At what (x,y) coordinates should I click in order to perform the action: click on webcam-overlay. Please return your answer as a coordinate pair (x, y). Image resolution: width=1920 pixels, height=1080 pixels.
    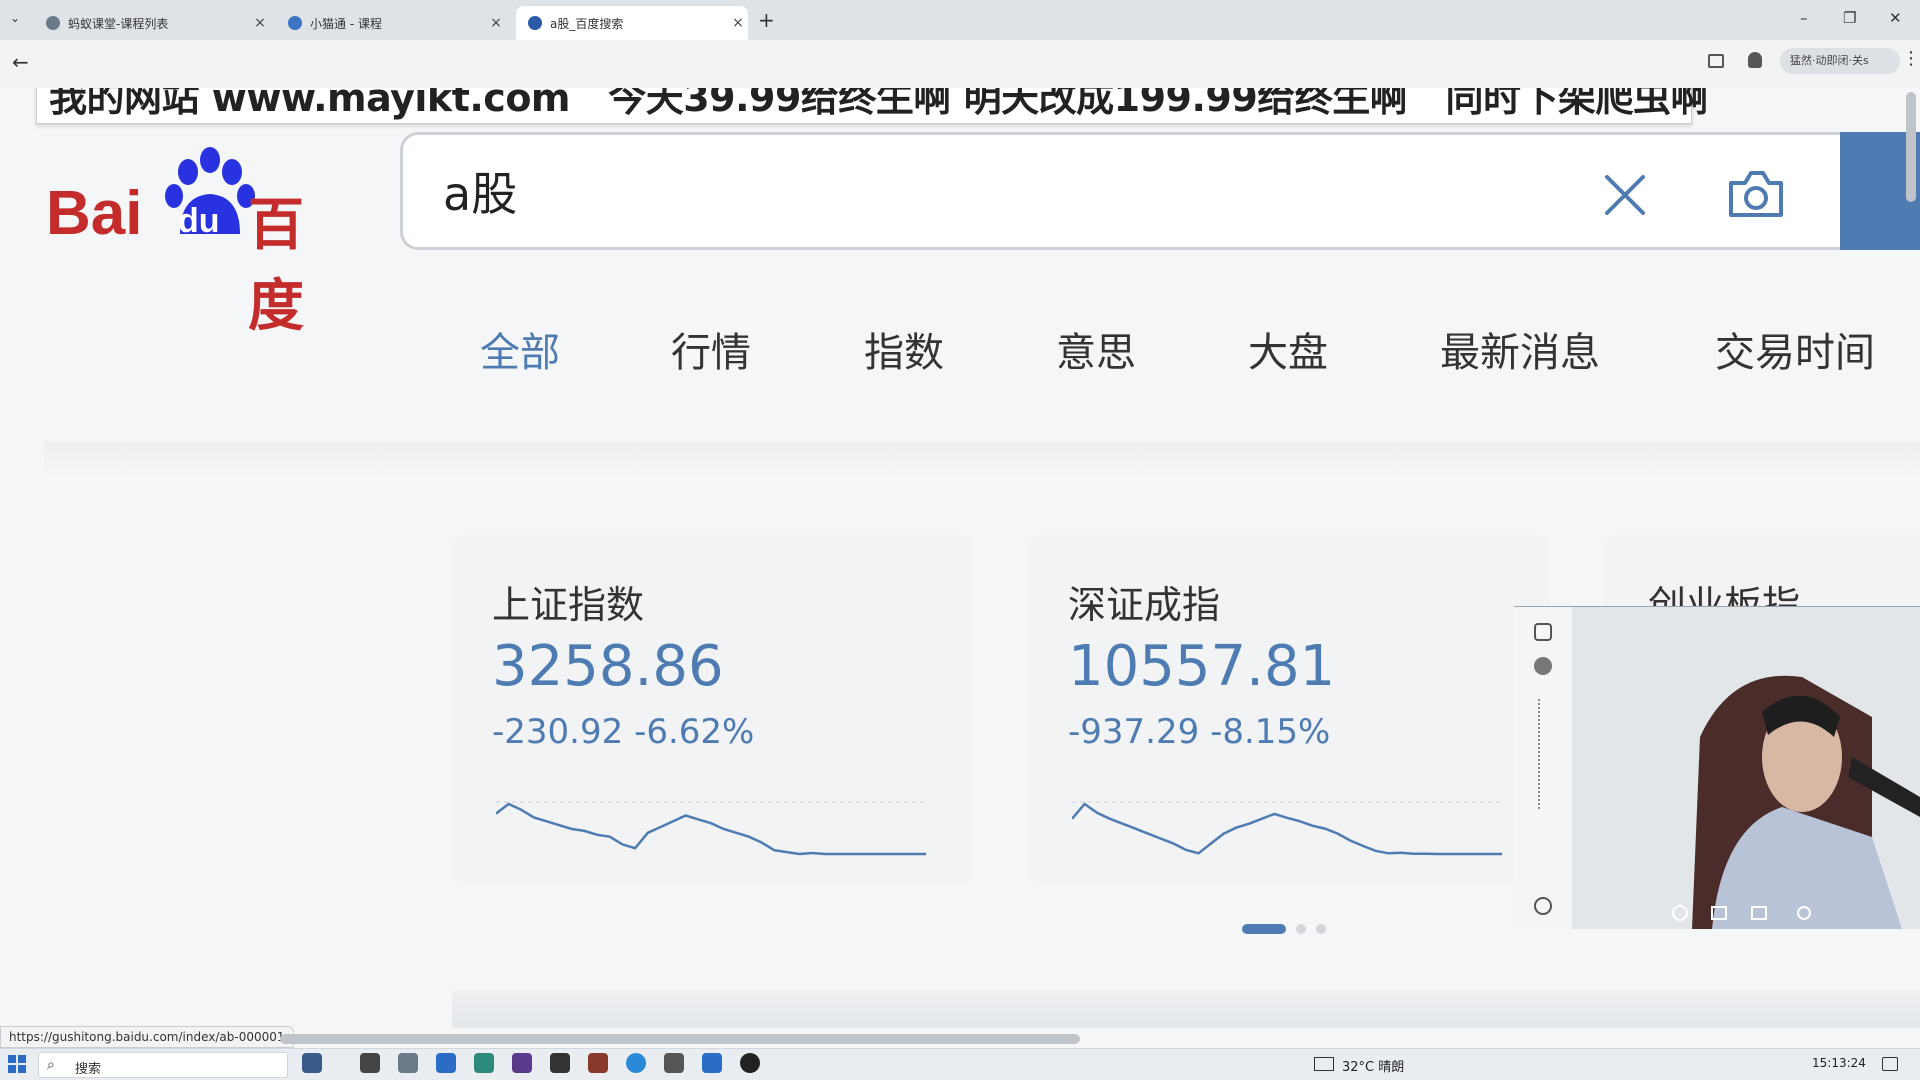
    Looking at the image, I should click on (1717, 767).